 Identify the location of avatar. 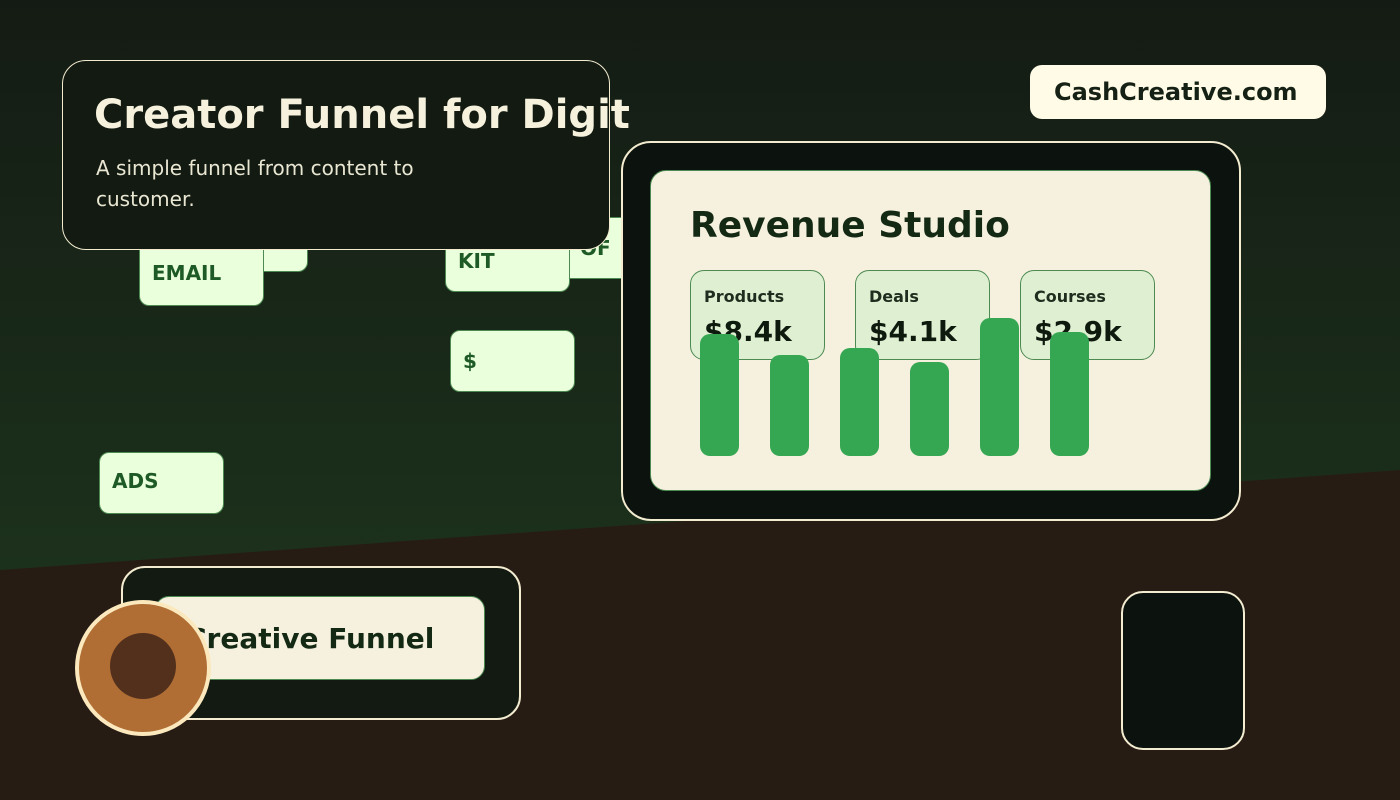
(143, 668).